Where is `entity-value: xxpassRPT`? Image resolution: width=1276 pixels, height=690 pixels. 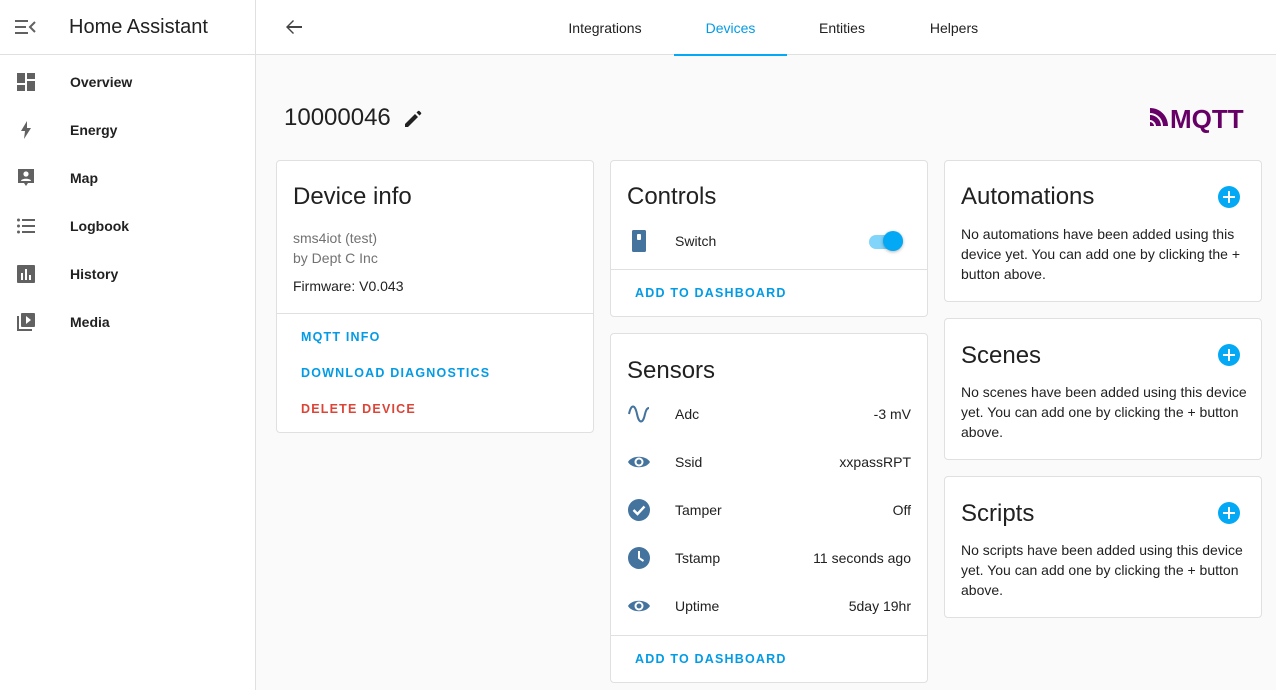
entity-value: xxpassRPT is located at coordinates (875, 462).